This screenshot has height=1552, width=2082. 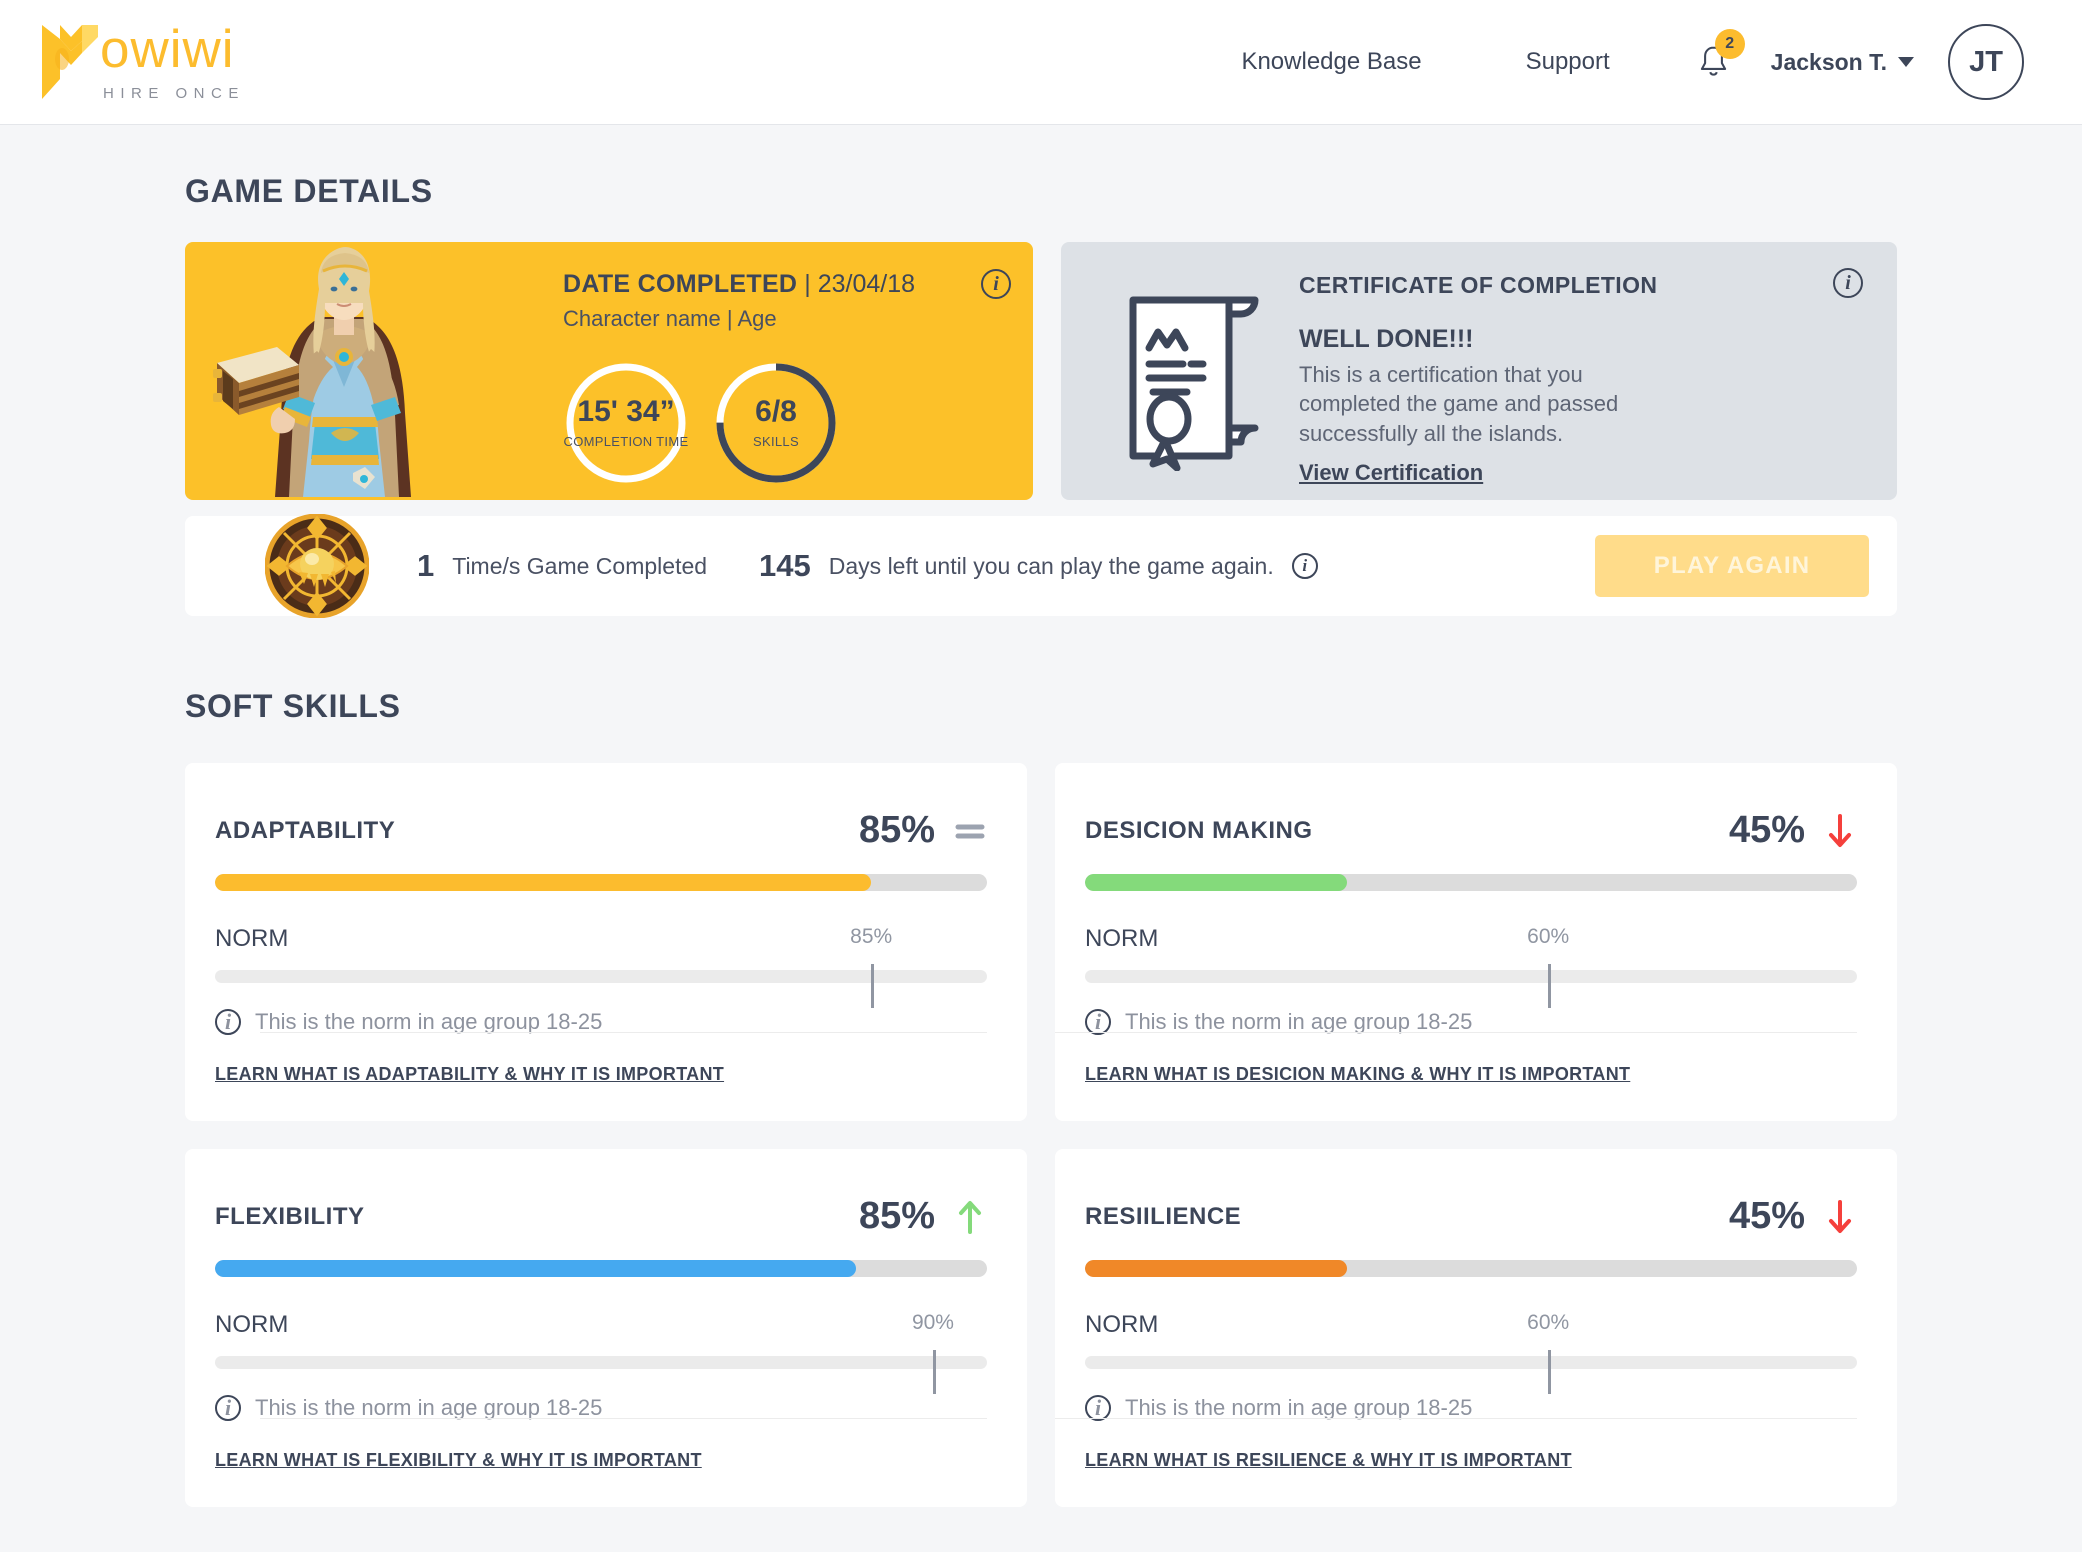 I want to click on certificate-icon, so click(x=1194, y=383).